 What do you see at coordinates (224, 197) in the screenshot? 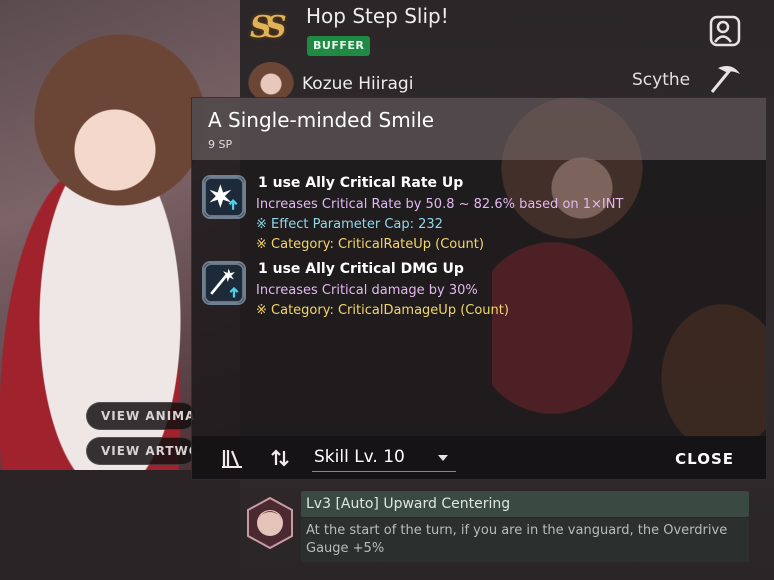
I see `critical-rate-up-icon` at bounding box center [224, 197].